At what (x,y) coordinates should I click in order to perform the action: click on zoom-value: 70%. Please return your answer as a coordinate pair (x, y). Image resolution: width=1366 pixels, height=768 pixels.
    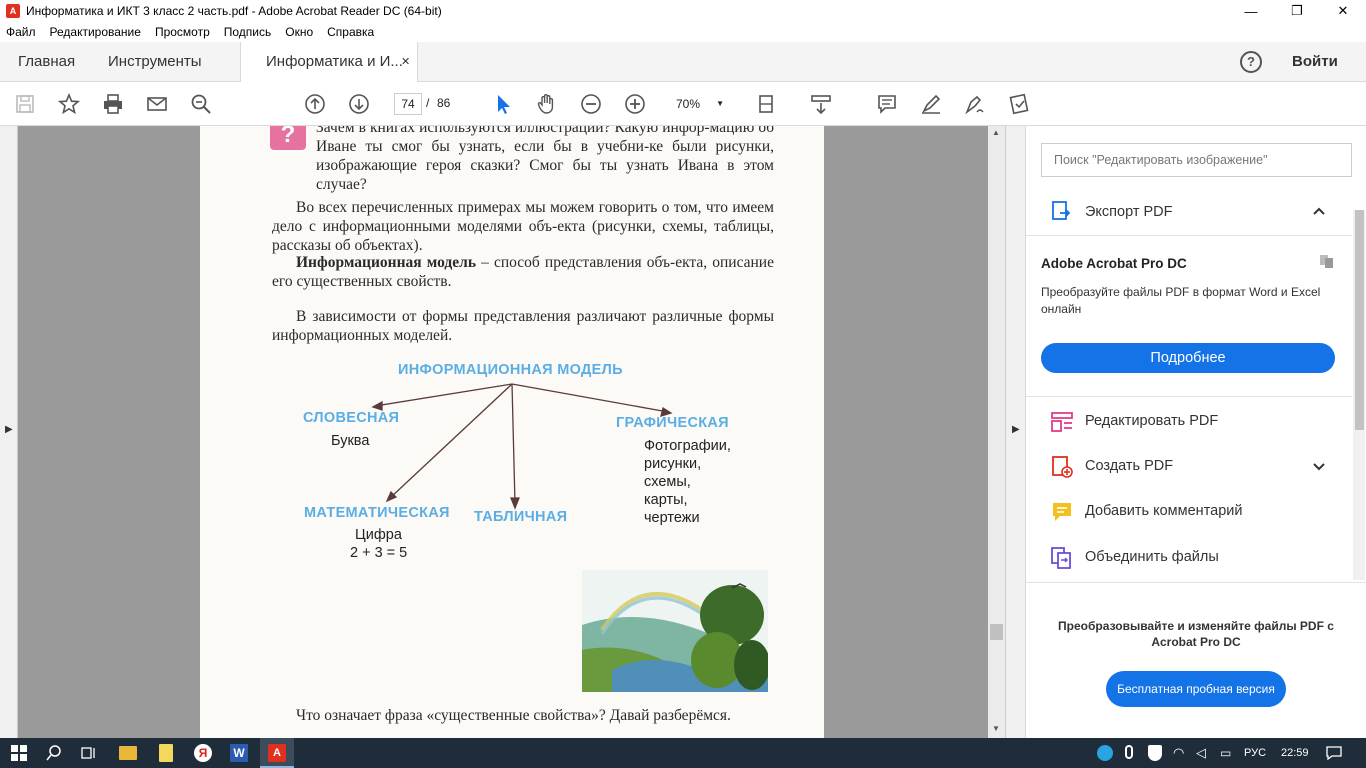
    Looking at the image, I should click on (688, 104).